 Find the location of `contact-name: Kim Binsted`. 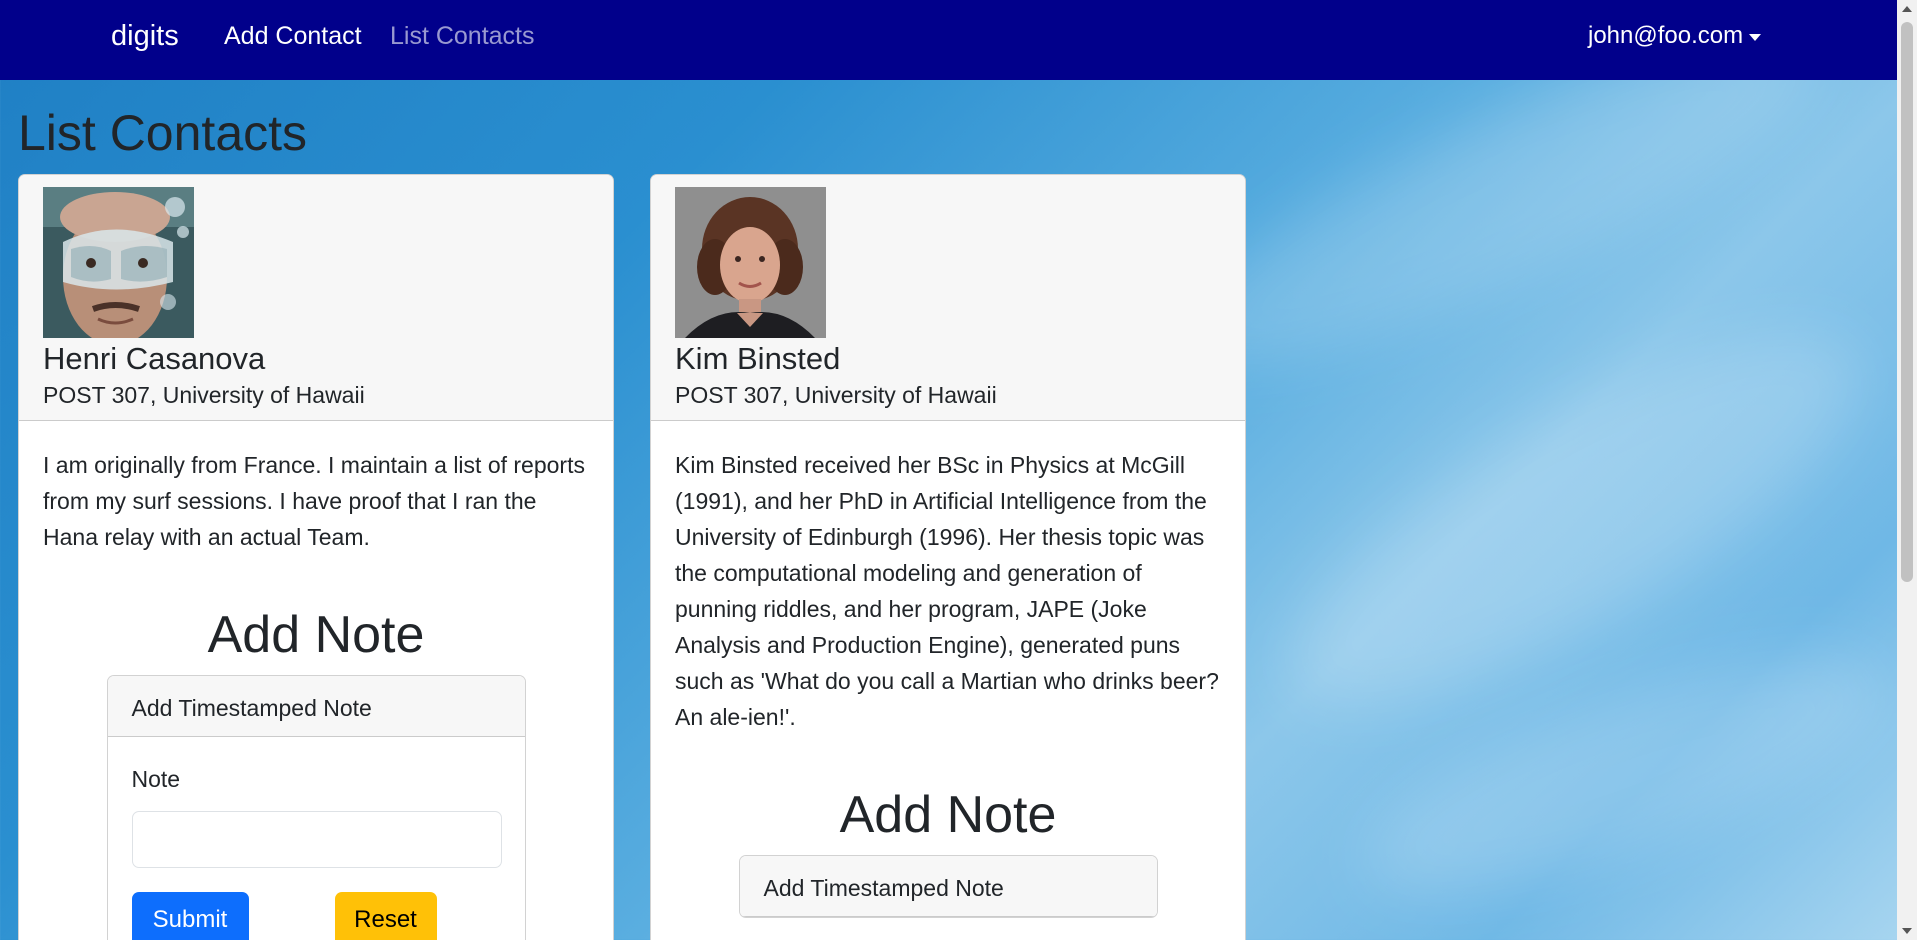

contact-name: Kim Binsted is located at coordinates (758, 358).